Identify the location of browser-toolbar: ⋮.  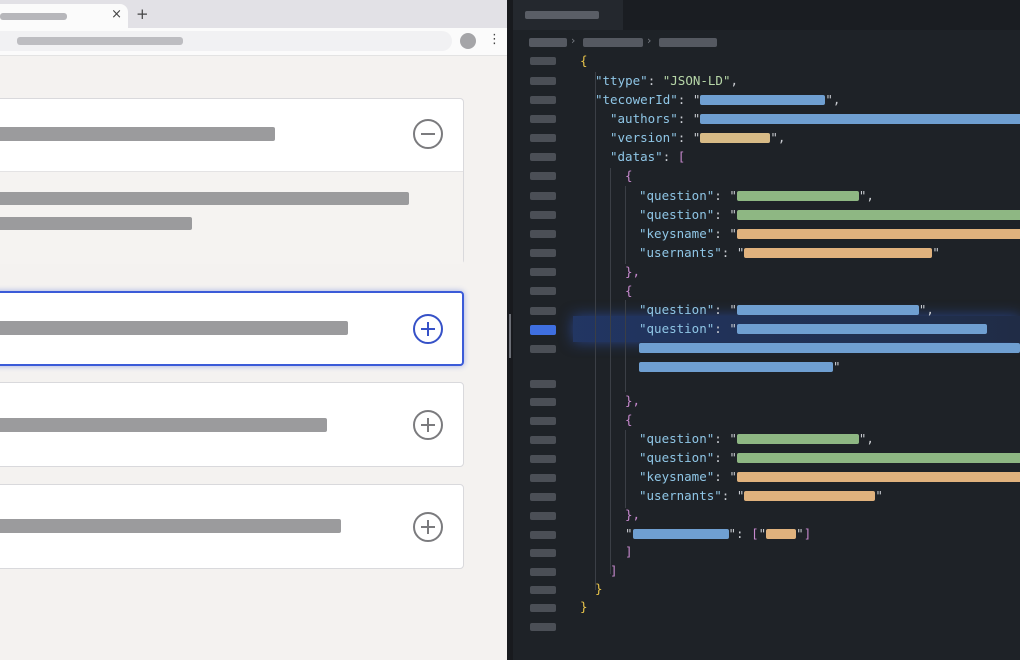
(253, 42).